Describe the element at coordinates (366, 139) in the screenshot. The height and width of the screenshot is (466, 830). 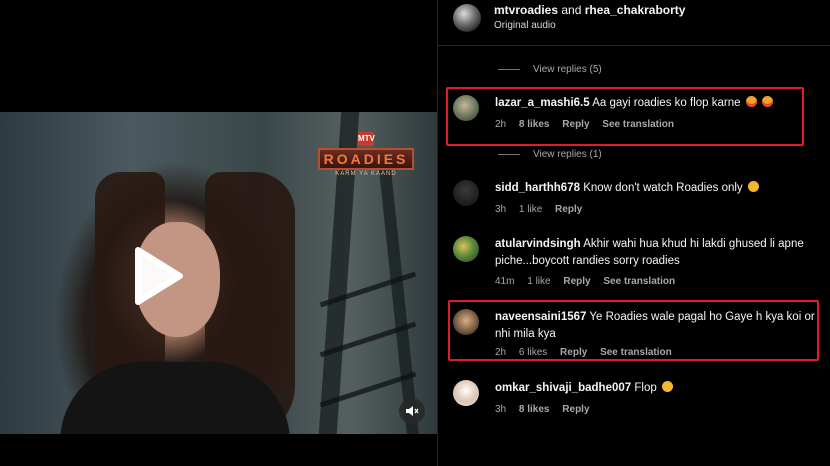
I see `mtv-logo: MTV` at that location.